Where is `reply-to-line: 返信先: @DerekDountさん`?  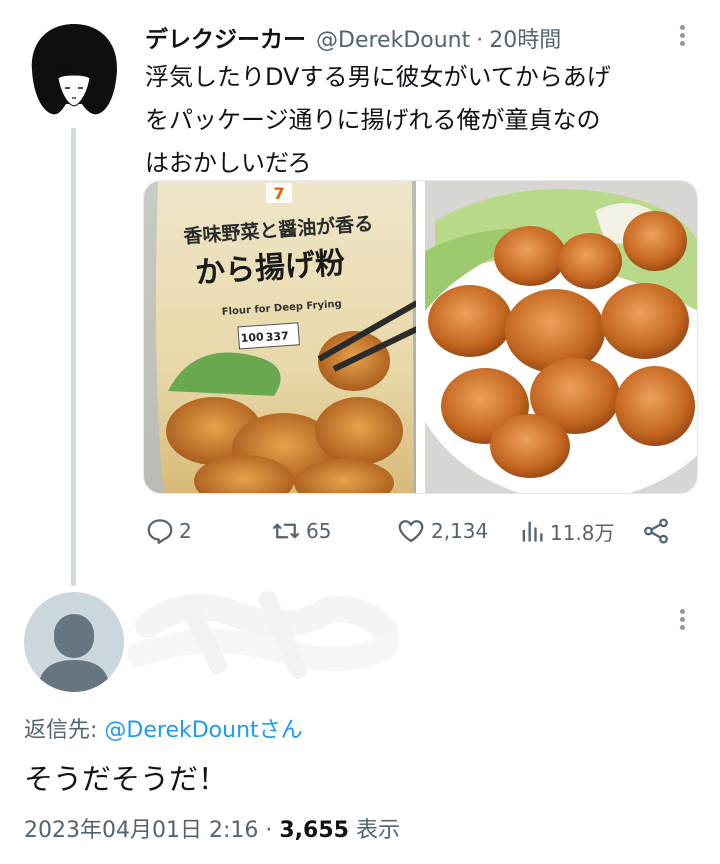
reply-to-line: 返信先: @DerekDountさん is located at coordinates (163, 728).